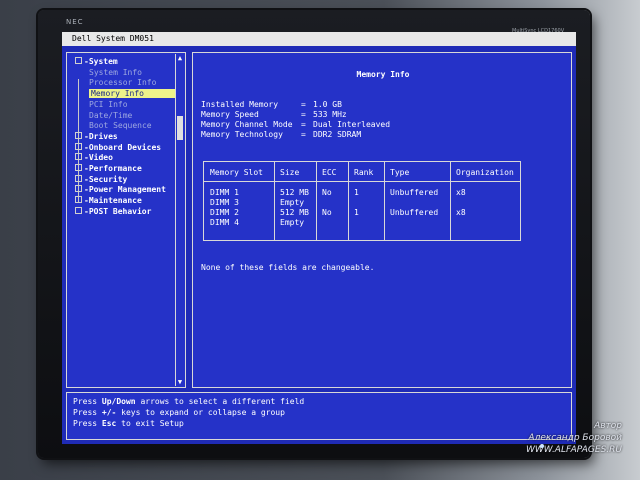 Image resolution: width=640 pixels, height=480 pixels. I want to click on table-cell: Unbuffered, so click(414, 212).